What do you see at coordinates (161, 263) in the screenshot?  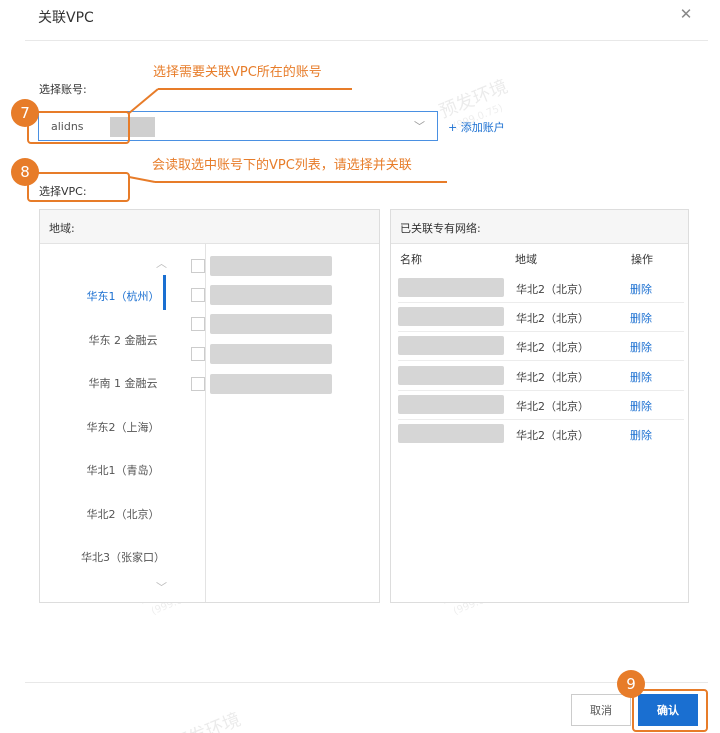 I see `chevron-up-icon: ︿` at bounding box center [161, 263].